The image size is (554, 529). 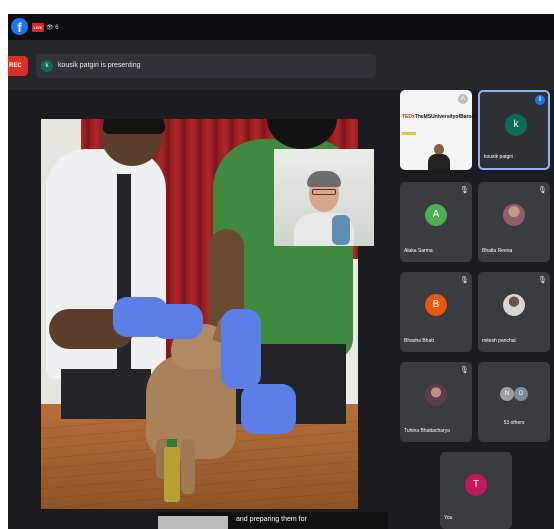 I want to click on participant-tile-tuhina: 🎙 Tuhina Bhattacharya, so click(x=436, y=402).